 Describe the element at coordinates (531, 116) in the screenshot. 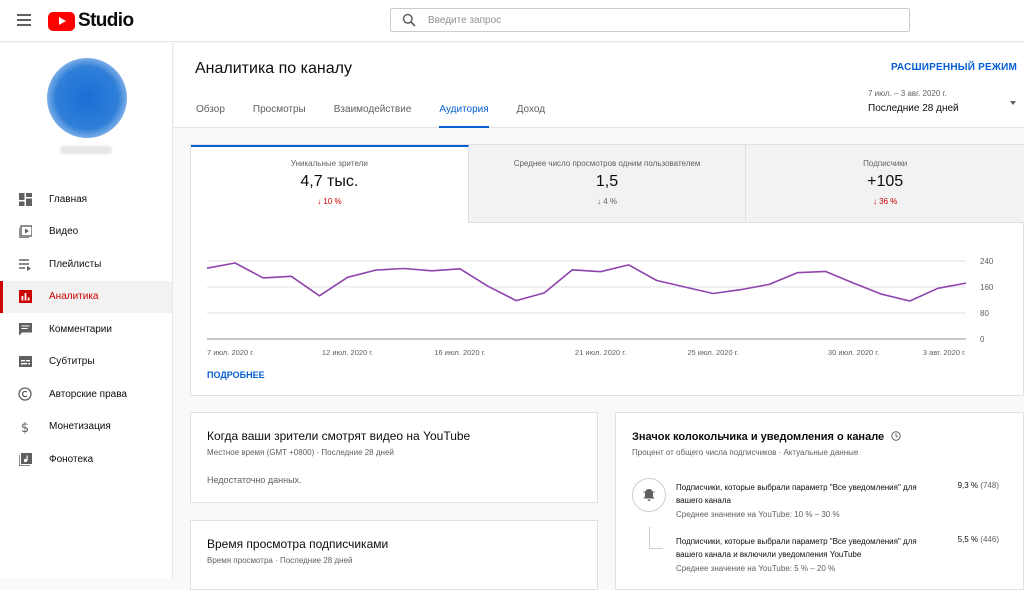

I see `tab-revenue: Доход` at that location.